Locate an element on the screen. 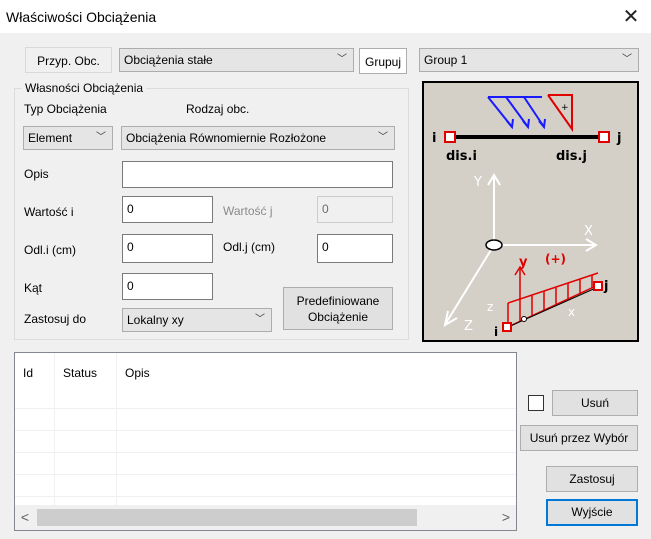 Image resolution: width=651 pixels, height=539 pixels. horizontal-scrollbar: < > is located at coordinates (265, 517).